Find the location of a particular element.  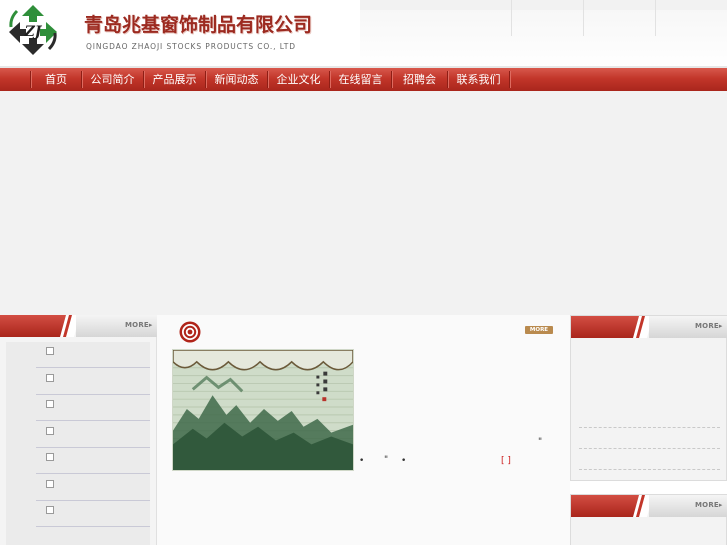

main-nav: 首页 公司简介 产品展示 新闻动态 企业文化 在线留言 招聘会 联系我们 is located at coordinates (363, 79).